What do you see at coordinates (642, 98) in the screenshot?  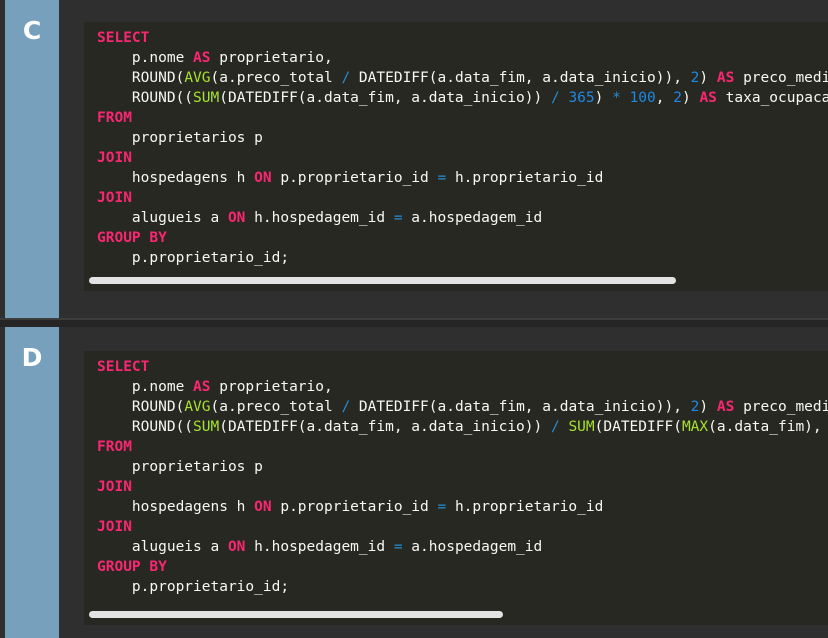 I see `code-token: 100` at bounding box center [642, 98].